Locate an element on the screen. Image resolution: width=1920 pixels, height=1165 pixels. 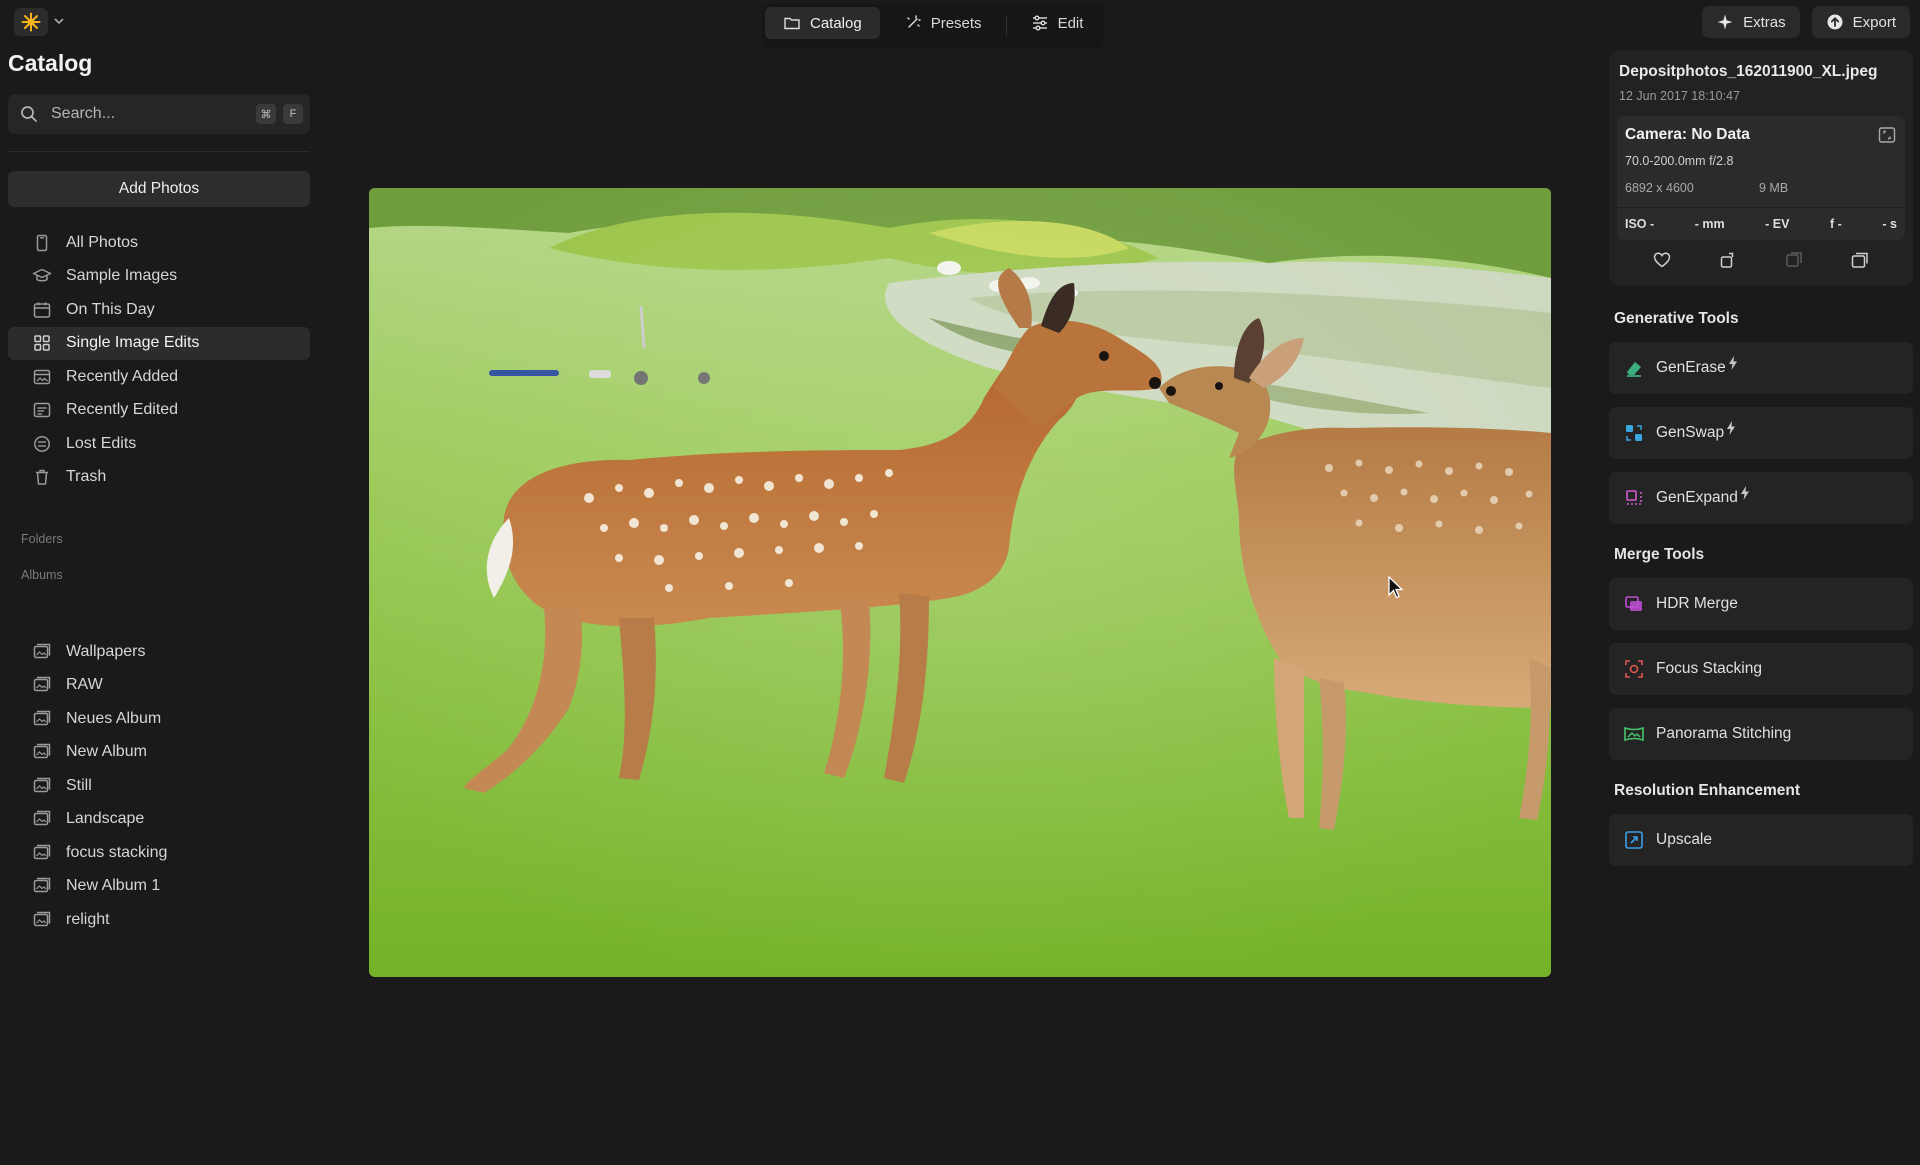
image-actions is located at coordinates (1761, 260).